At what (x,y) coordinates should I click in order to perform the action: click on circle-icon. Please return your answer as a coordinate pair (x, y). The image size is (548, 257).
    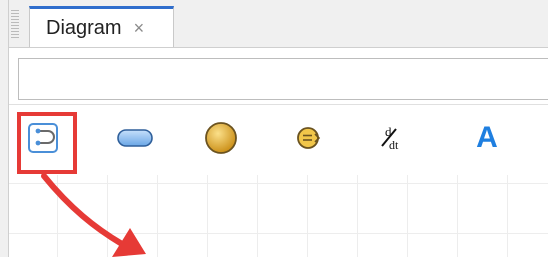
    Looking at the image, I should click on (221, 138).